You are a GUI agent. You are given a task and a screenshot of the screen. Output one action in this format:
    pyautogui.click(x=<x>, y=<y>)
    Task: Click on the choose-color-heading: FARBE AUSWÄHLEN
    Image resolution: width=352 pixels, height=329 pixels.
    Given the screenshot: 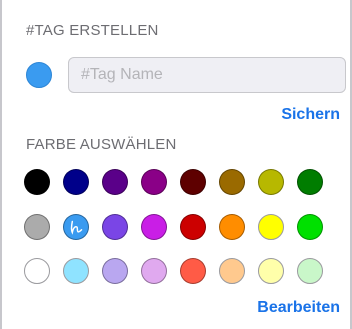 What is the action you would take?
    pyautogui.click(x=101, y=144)
    